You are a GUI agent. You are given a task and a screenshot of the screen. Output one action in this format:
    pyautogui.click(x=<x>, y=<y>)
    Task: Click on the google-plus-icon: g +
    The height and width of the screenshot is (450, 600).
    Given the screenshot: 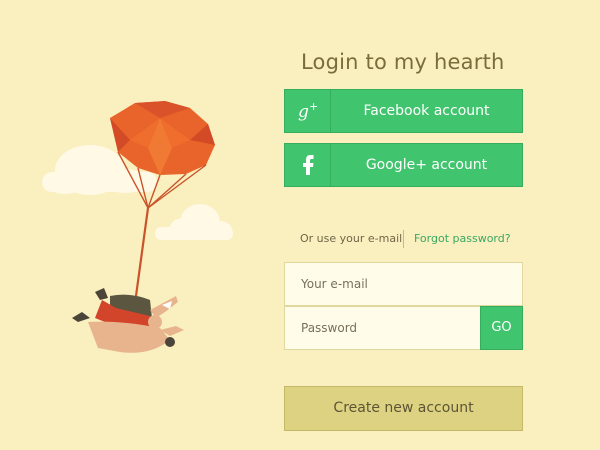 What is the action you would take?
    pyautogui.click(x=308, y=111)
    